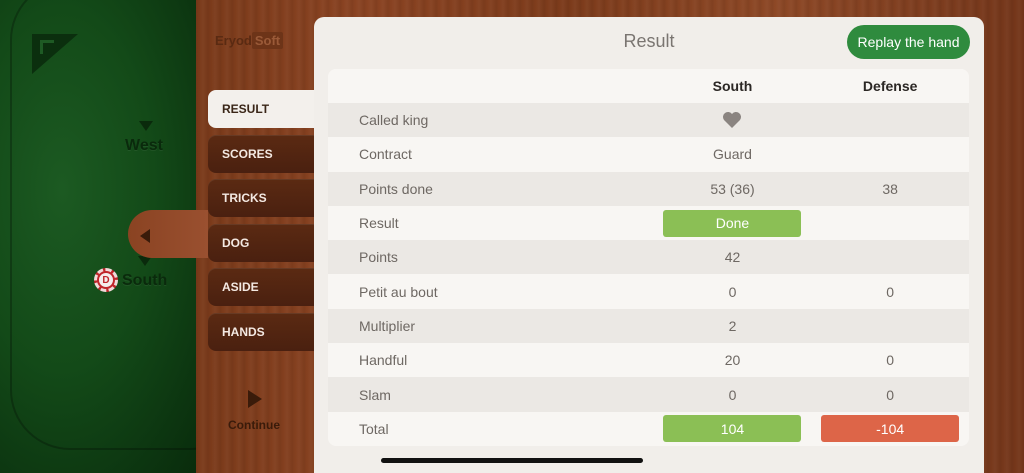 The width and height of the screenshot is (1024, 473). I want to click on table-row: Total 104 -104, so click(648, 429).